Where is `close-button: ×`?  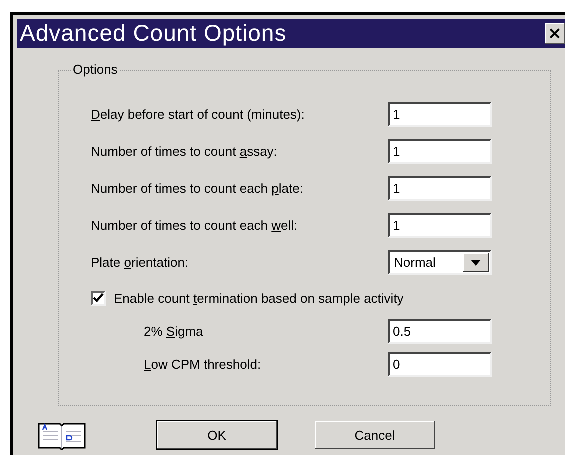 close-button: × is located at coordinates (555, 33).